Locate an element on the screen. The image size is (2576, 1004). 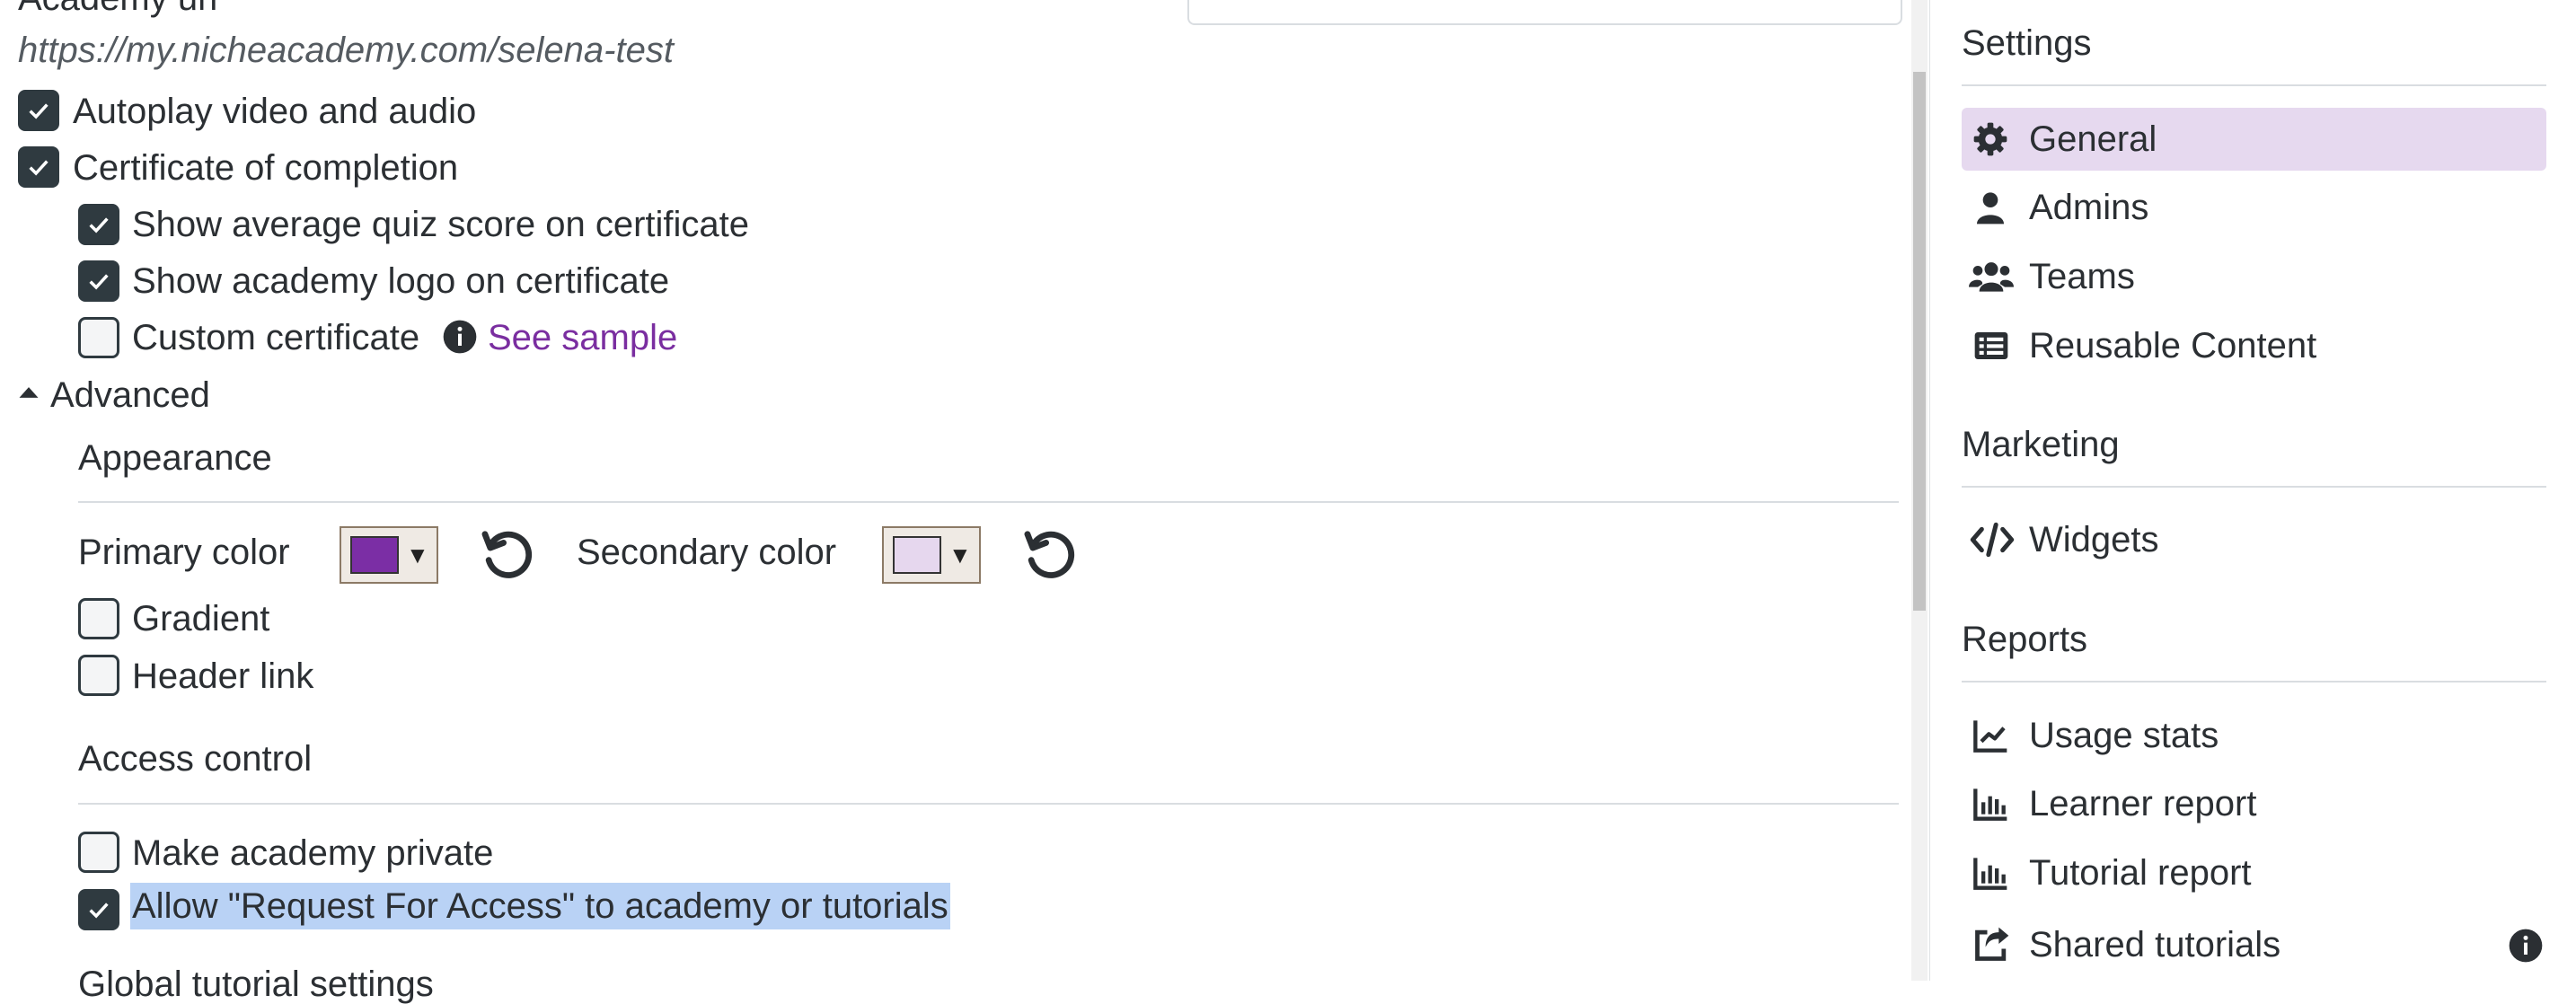
sidebar-item-tutorial-report: Tutorial report is located at coordinates (2254, 872).